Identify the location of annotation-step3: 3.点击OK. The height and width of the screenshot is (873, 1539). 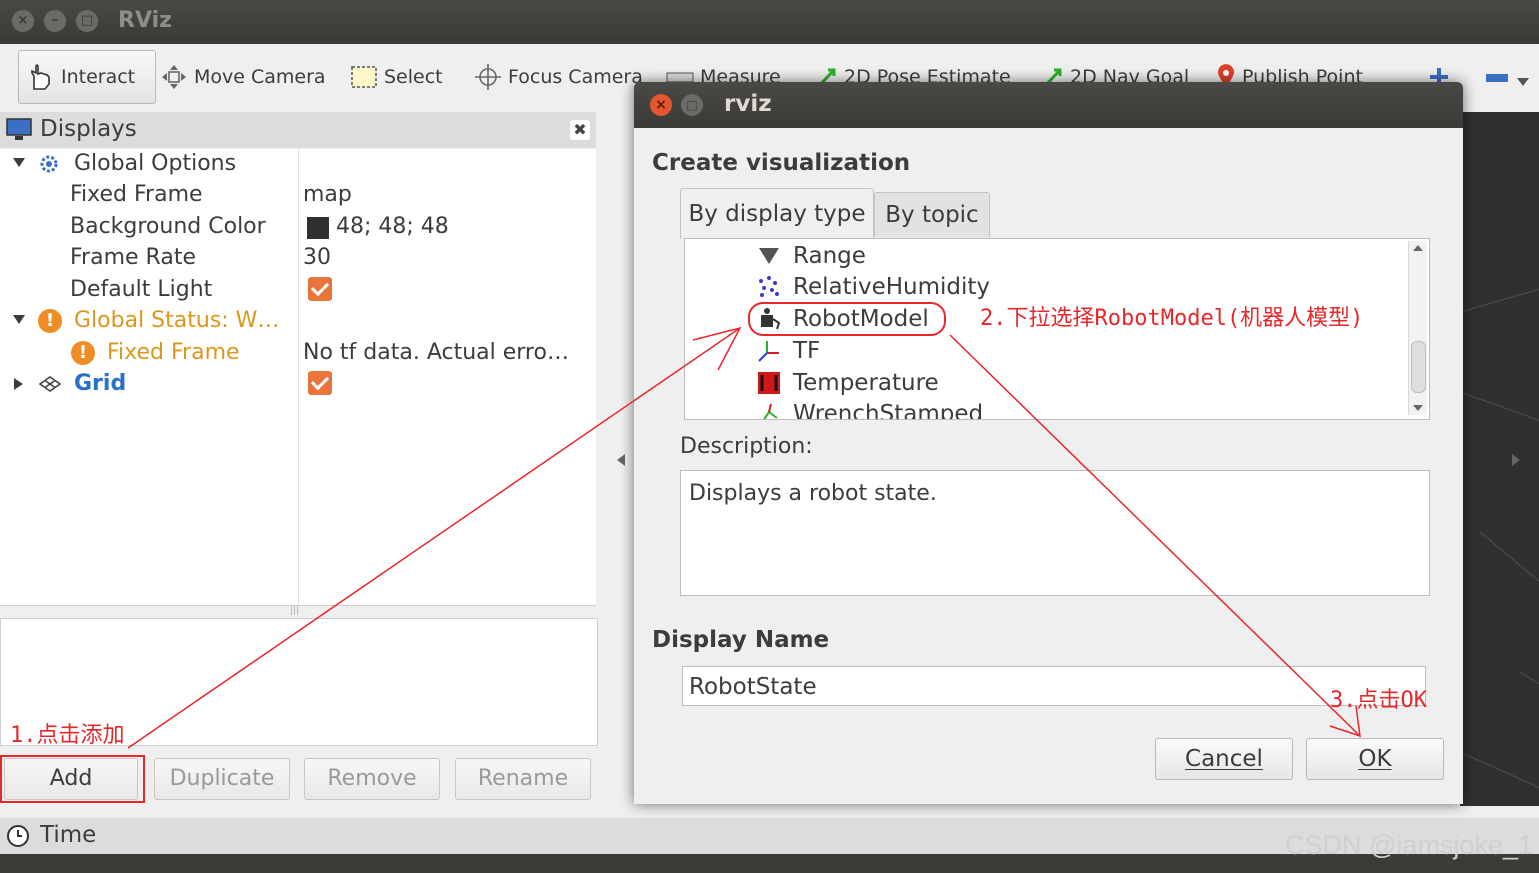
(1378, 700).